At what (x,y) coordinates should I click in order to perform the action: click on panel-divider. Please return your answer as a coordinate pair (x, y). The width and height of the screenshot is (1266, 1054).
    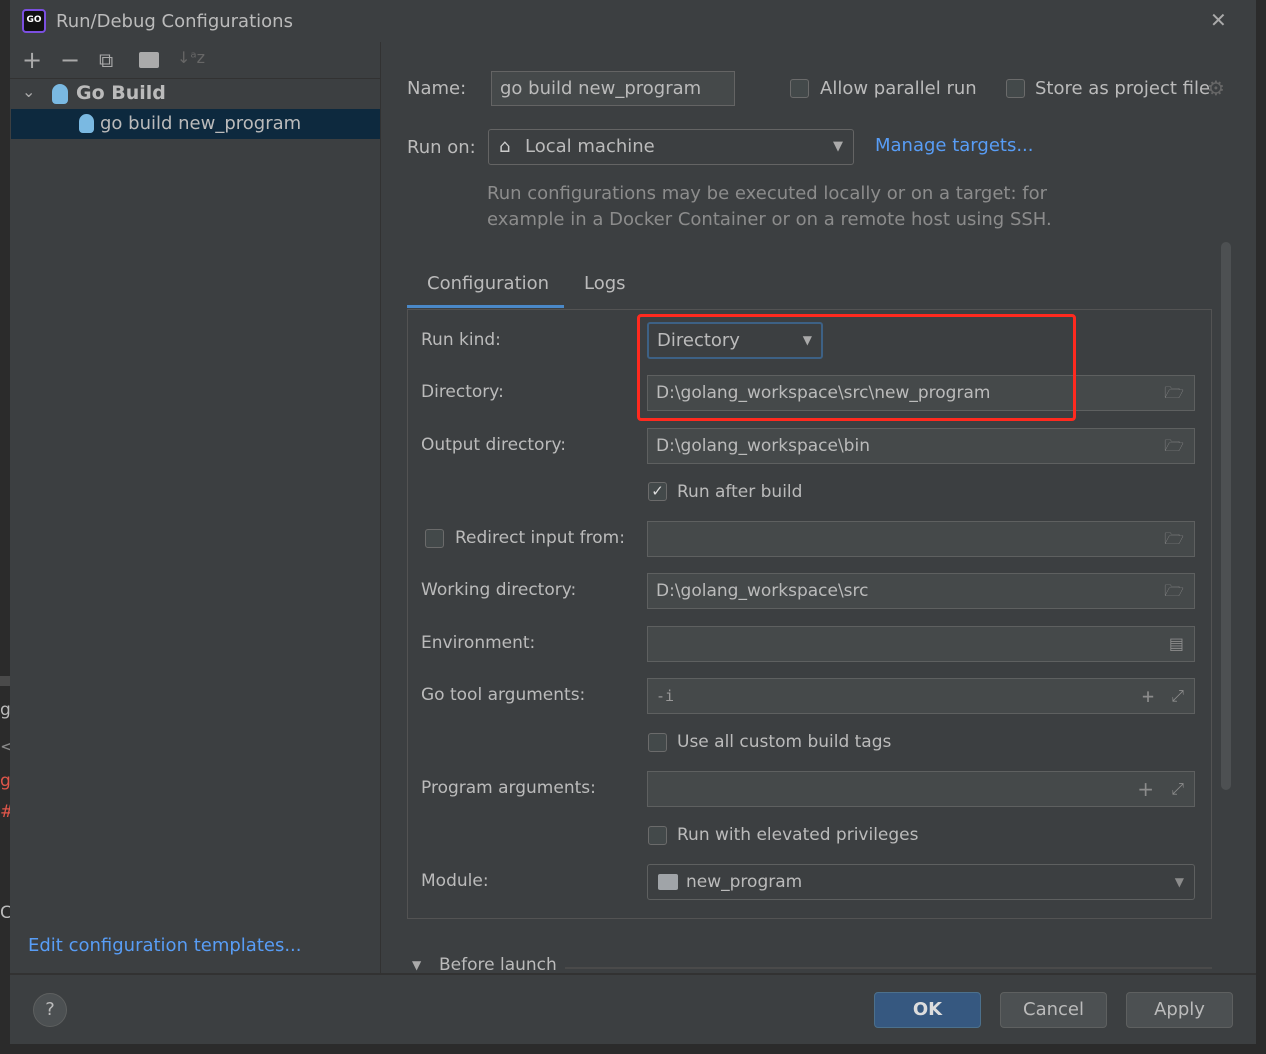
    Looking at the image, I should click on (380, 508).